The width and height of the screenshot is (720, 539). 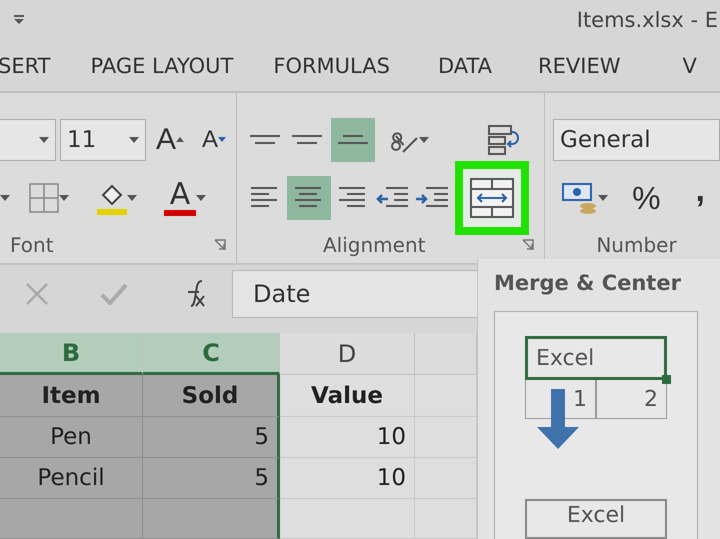 What do you see at coordinates (646, 198) in the screenshot?
I see `percent-button: %` at bounding box center [646, 198].